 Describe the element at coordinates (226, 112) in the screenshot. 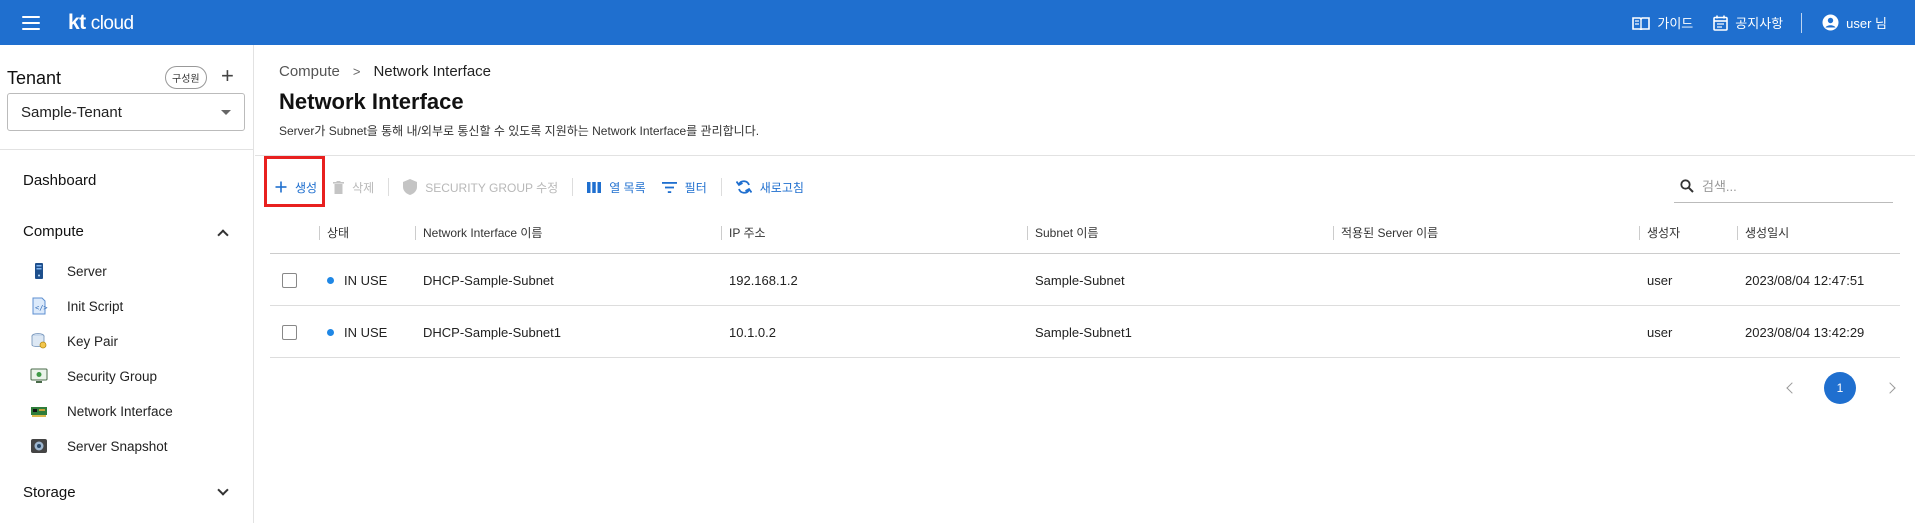

I see `dropdown-arrow-icon` at that location.